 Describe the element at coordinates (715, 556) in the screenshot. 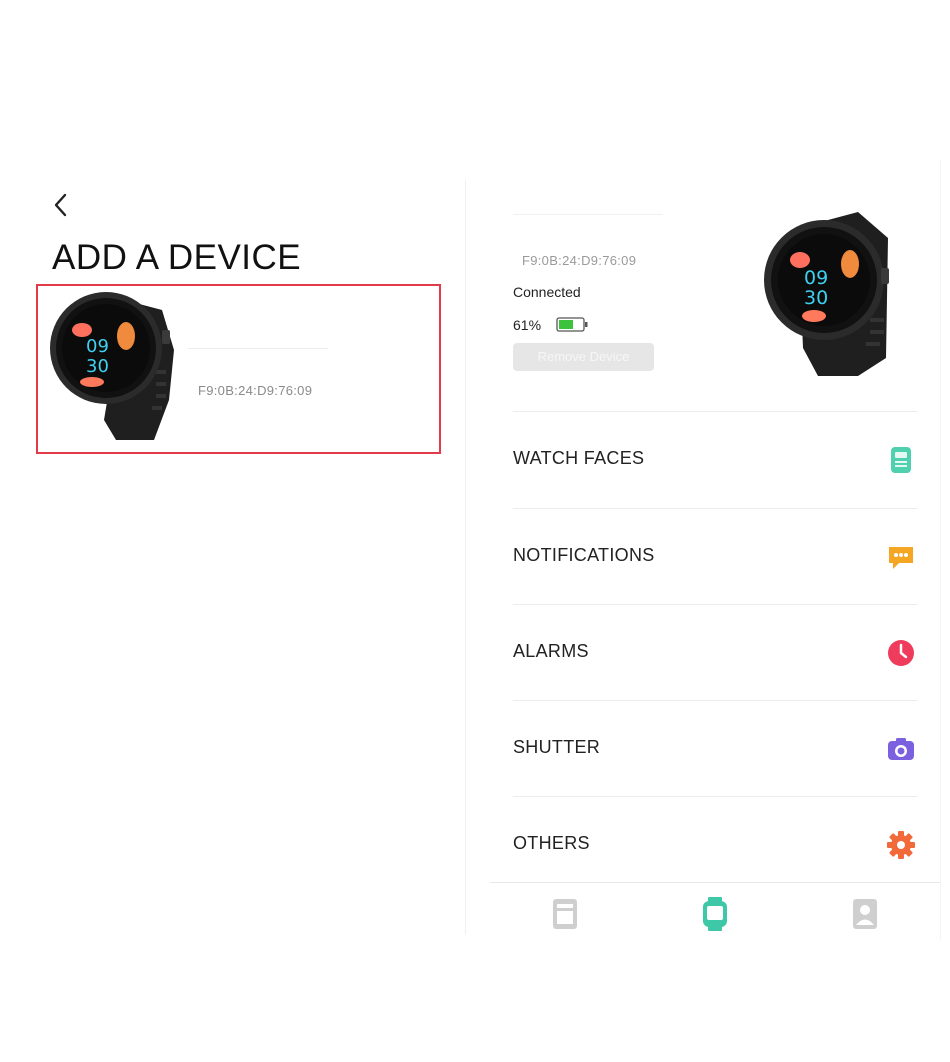

I see `menu-item-notifications: NOTIFICATIONS` at that location.